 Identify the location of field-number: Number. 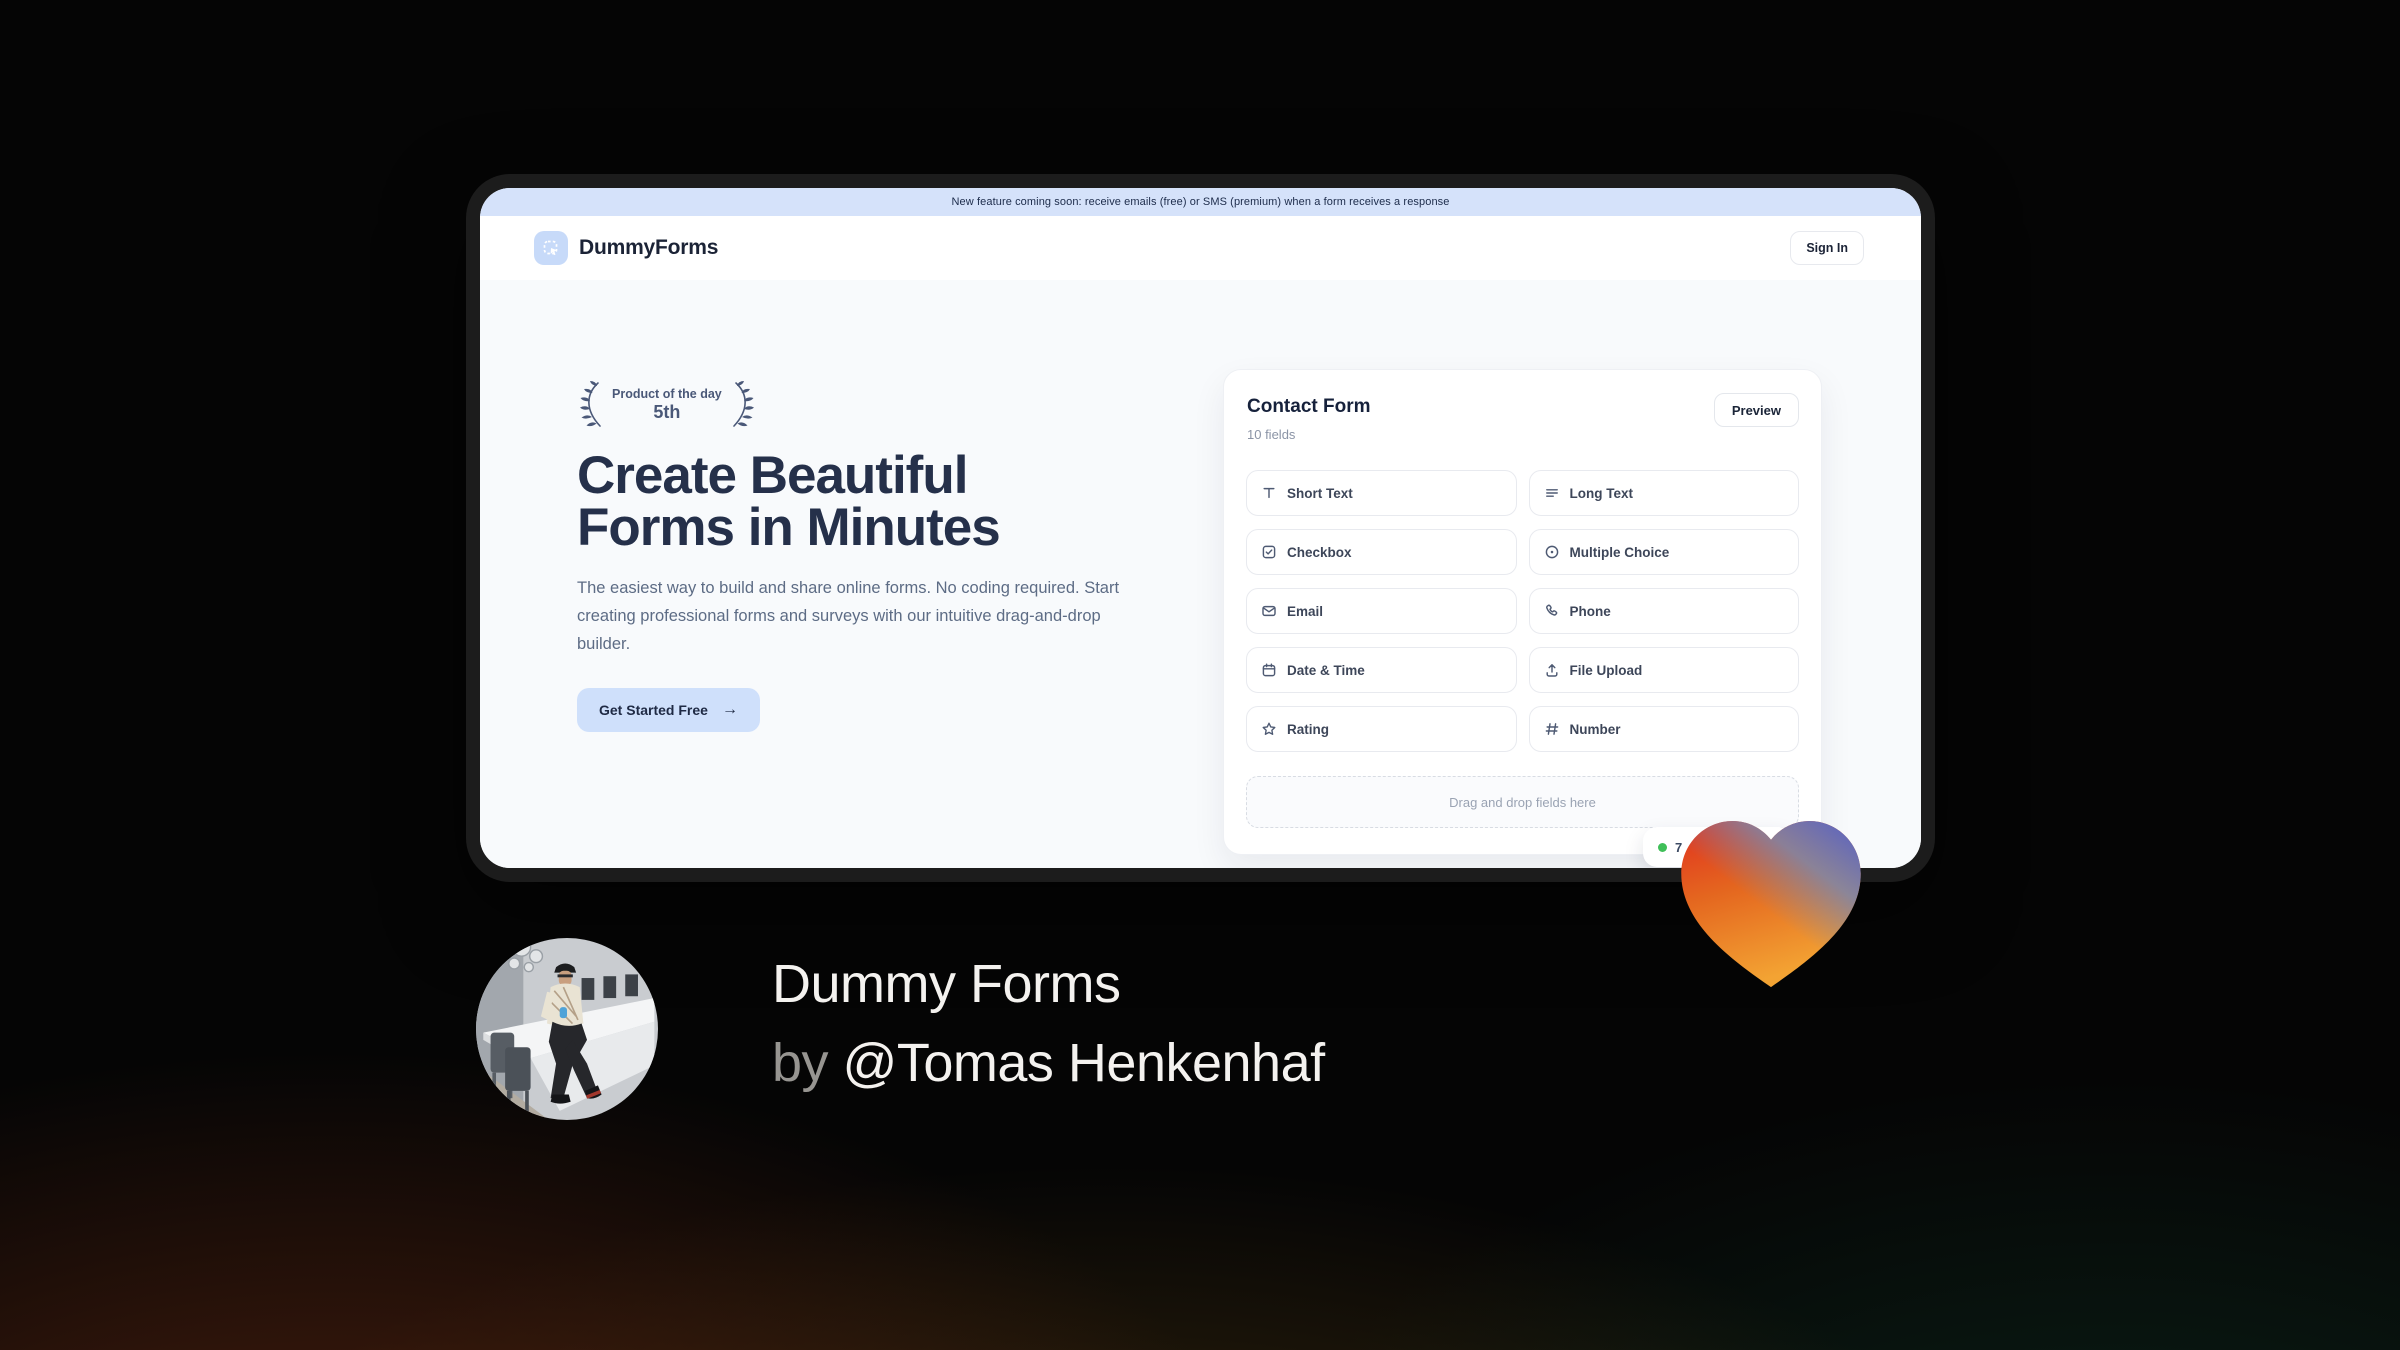
(1663, 729).